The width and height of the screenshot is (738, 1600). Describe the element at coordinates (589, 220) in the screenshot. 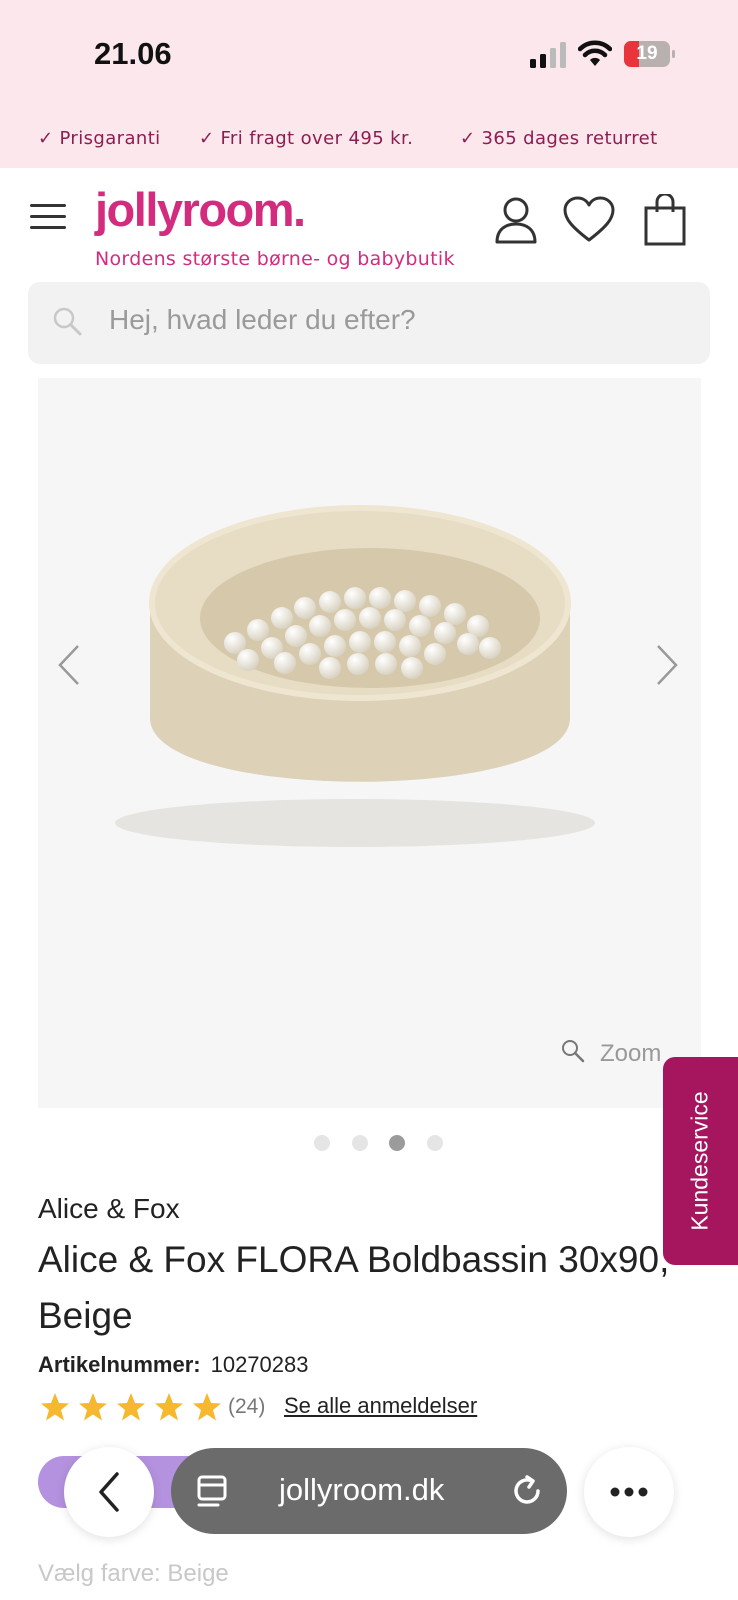

I see `heart-wishlist-icon` at that location.